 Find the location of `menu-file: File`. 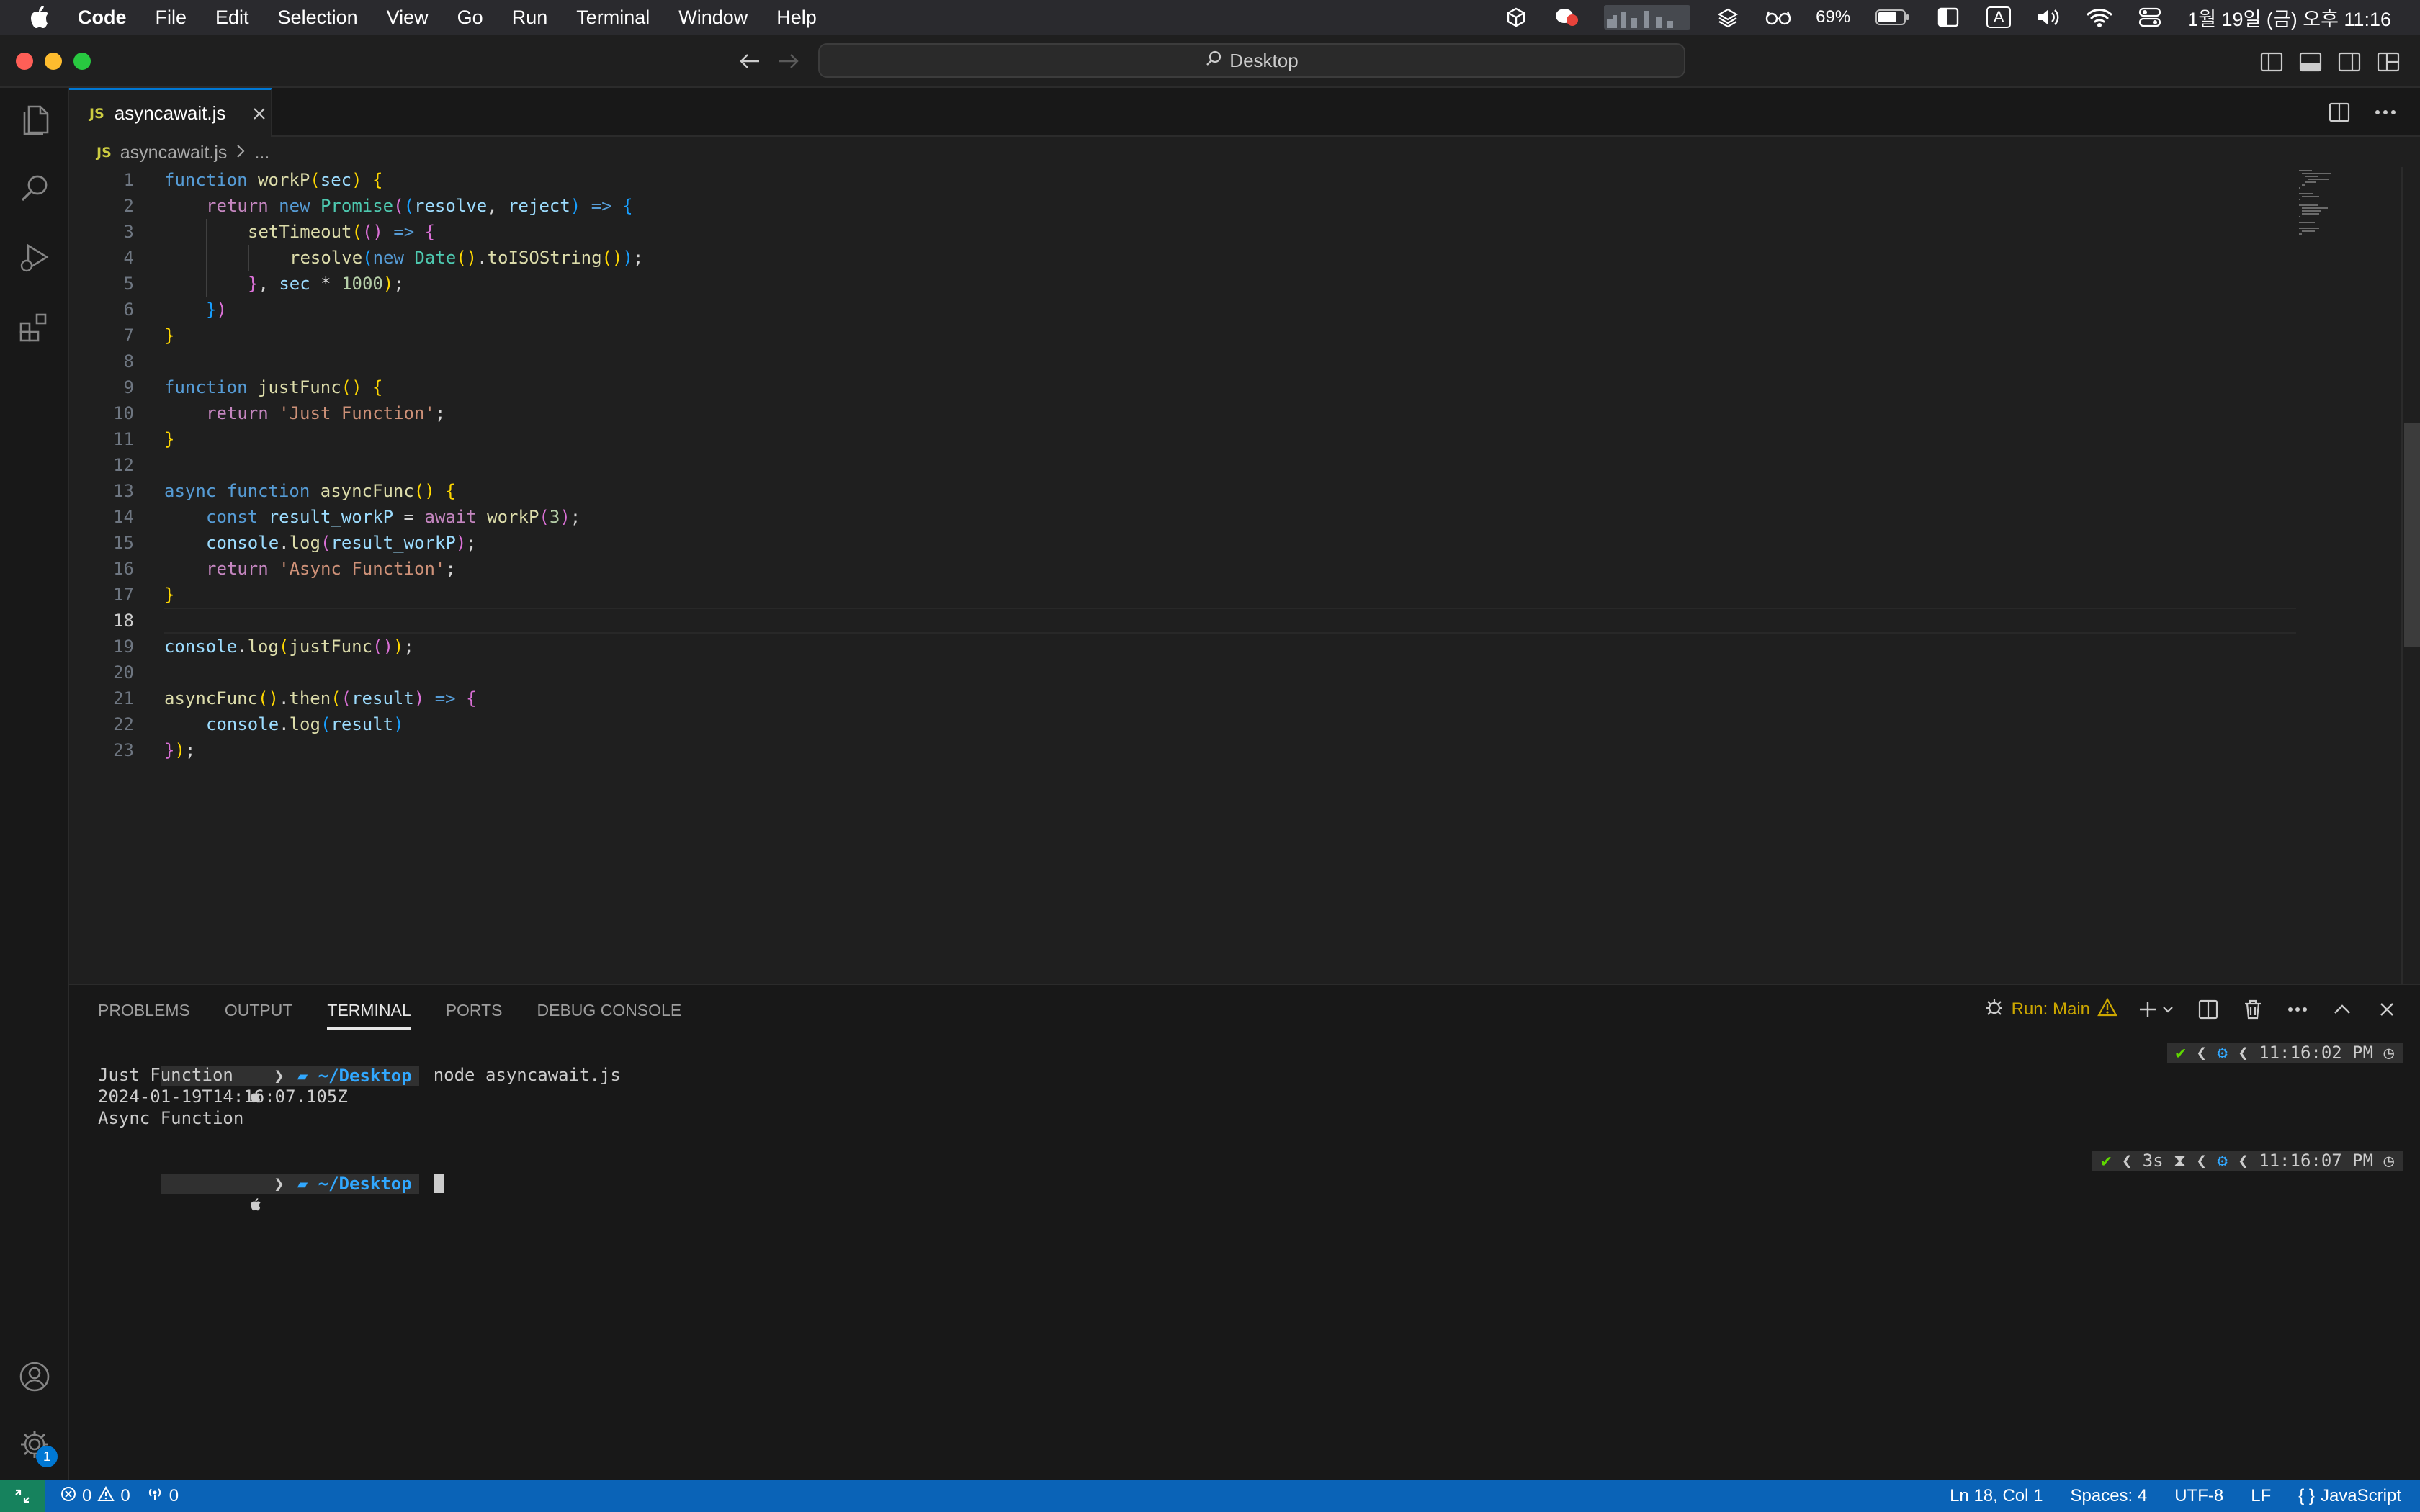

menu-file: File is located at coordinates (171, 17).